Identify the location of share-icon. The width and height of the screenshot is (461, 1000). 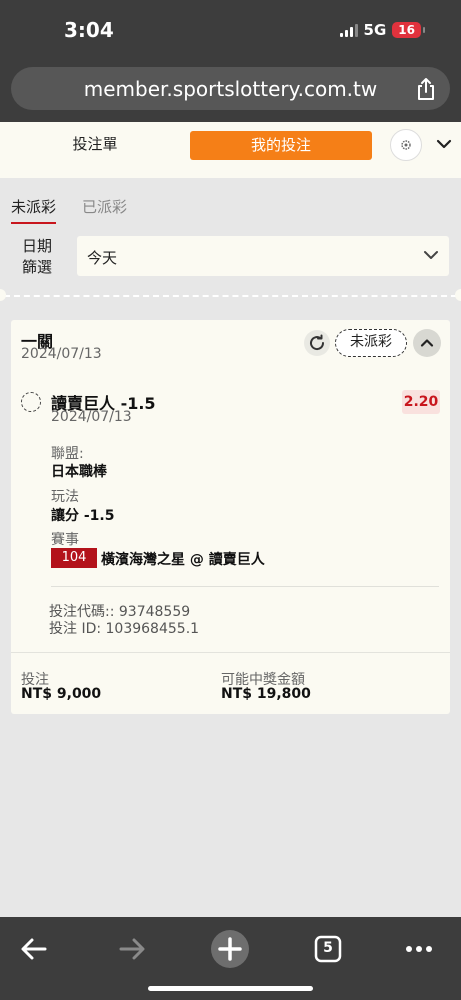
(426, 89).